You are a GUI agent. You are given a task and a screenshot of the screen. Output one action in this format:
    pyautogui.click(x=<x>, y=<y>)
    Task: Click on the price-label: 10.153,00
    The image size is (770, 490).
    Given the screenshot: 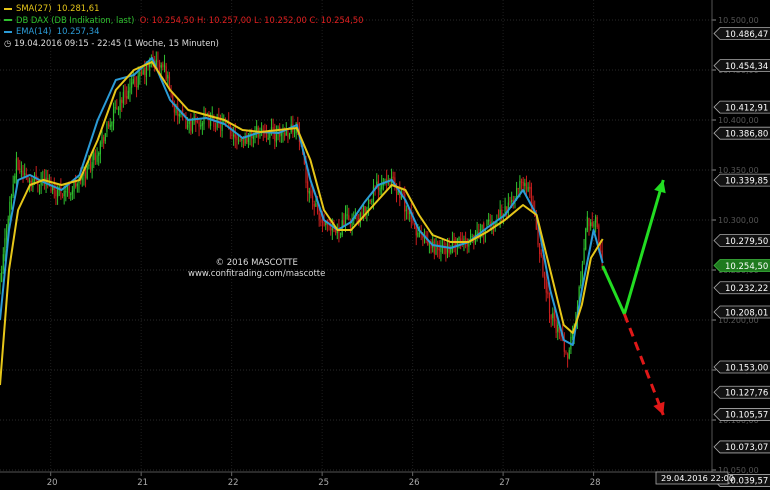 What is the action you would take?
    pyautogui.click(x=746, y=368)
    